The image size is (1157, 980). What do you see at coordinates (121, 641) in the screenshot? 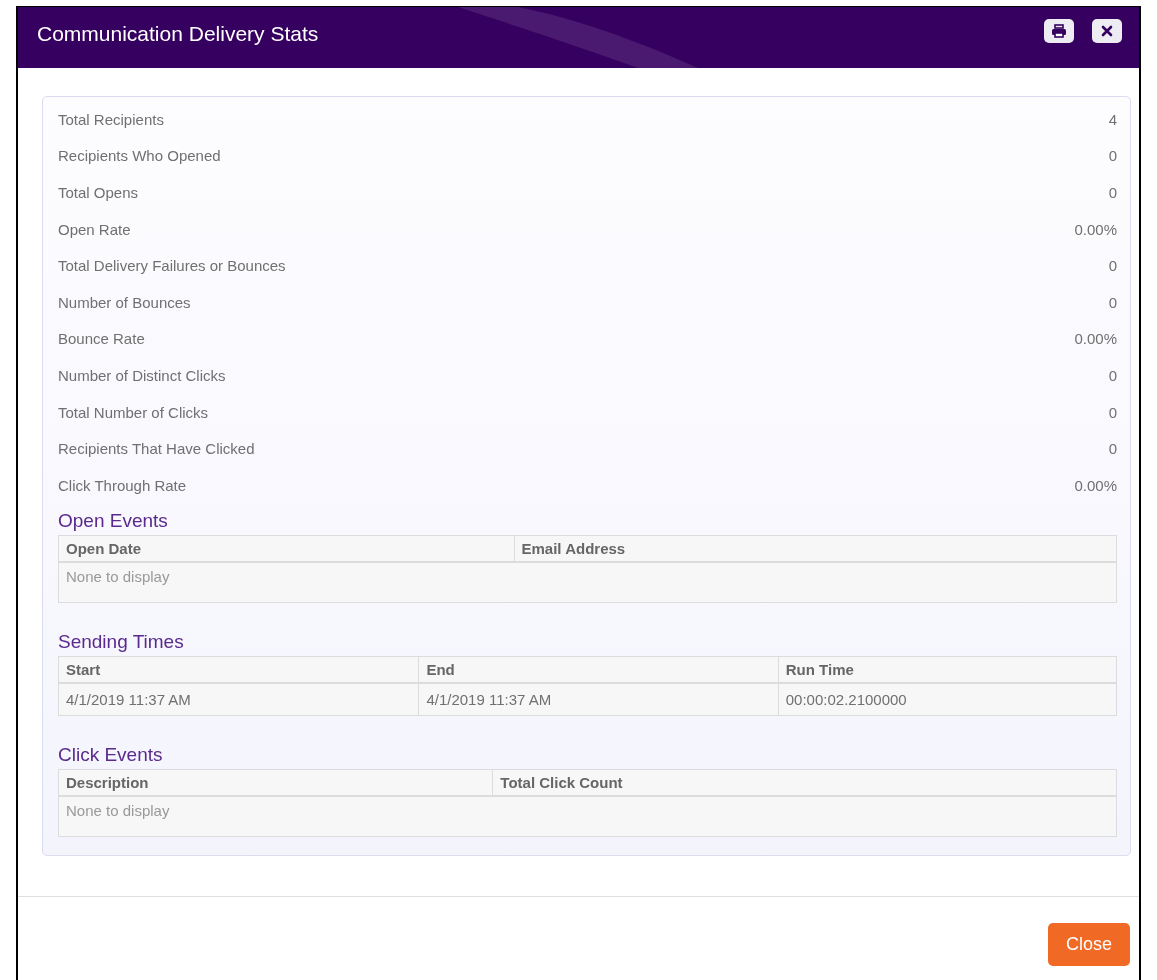
I see `section-title: Sending Times` at bounding box center [121, 641].